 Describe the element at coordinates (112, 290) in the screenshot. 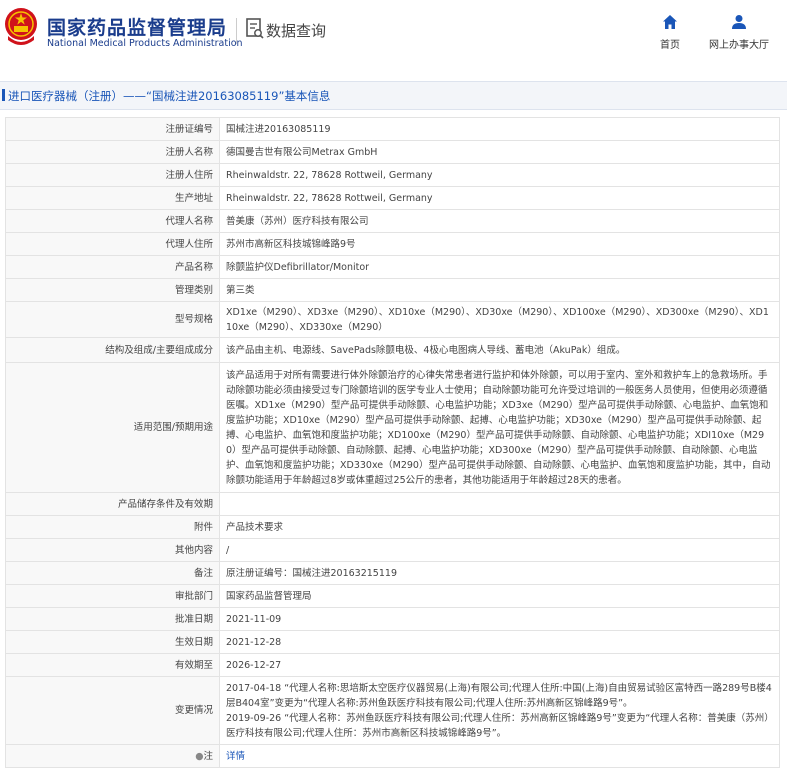

I see `row-label: 管理类别` at that location.